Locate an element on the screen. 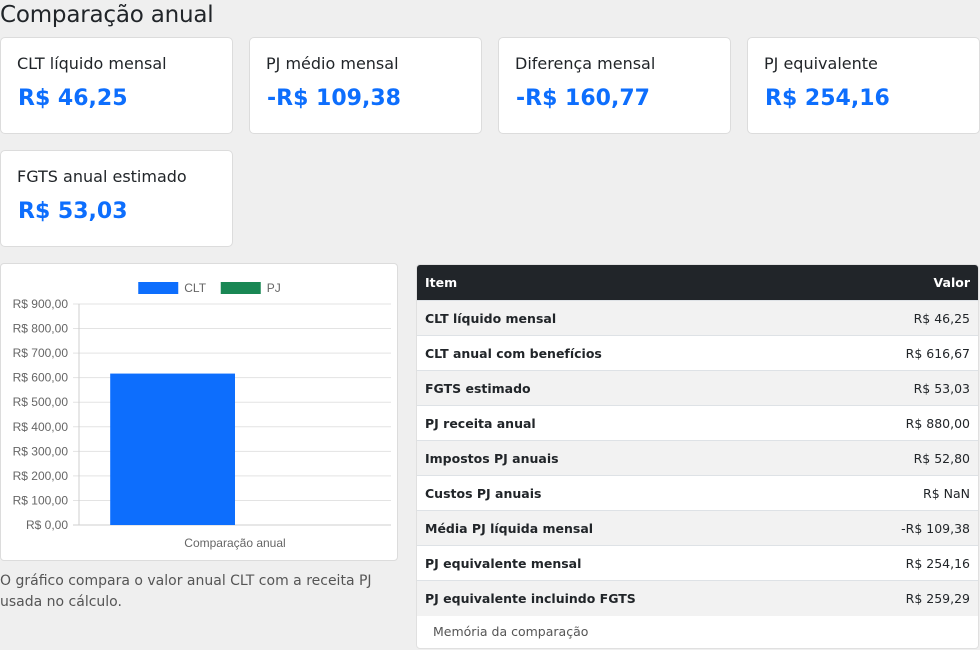 The image size is (980, 650). y-tick-label: R$ 400,00 is located at coordinates (41, 427).